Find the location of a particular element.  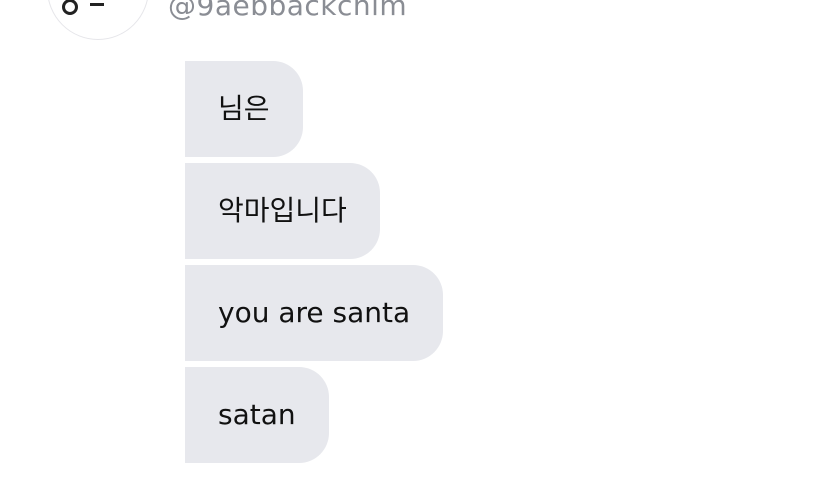

avatar is located at coordinates (98, 20).